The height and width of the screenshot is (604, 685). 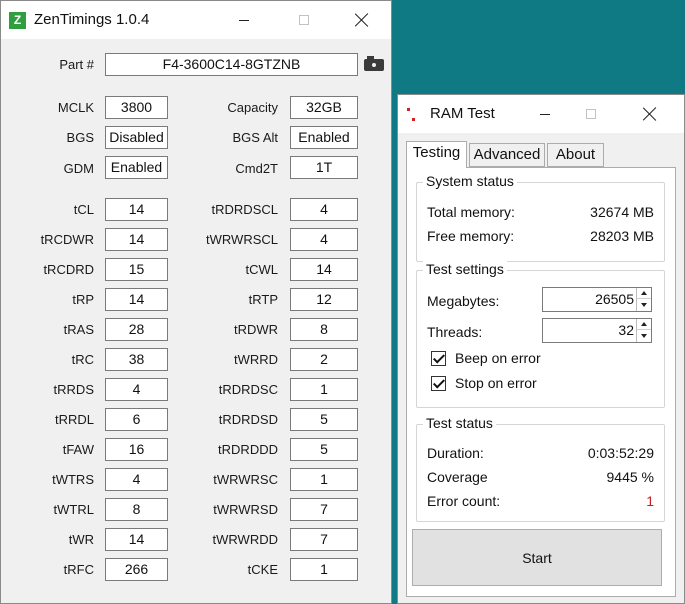 I want to click on stop-on-error-label: Stop on error, so click(x=496, y=383).